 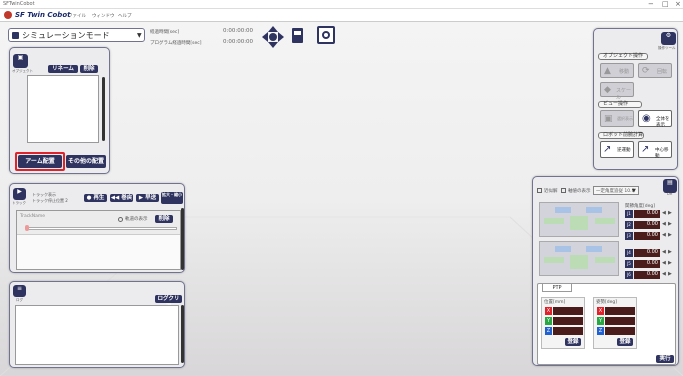 I want to click on execute-button: 実行, so click(x=665, y=359).